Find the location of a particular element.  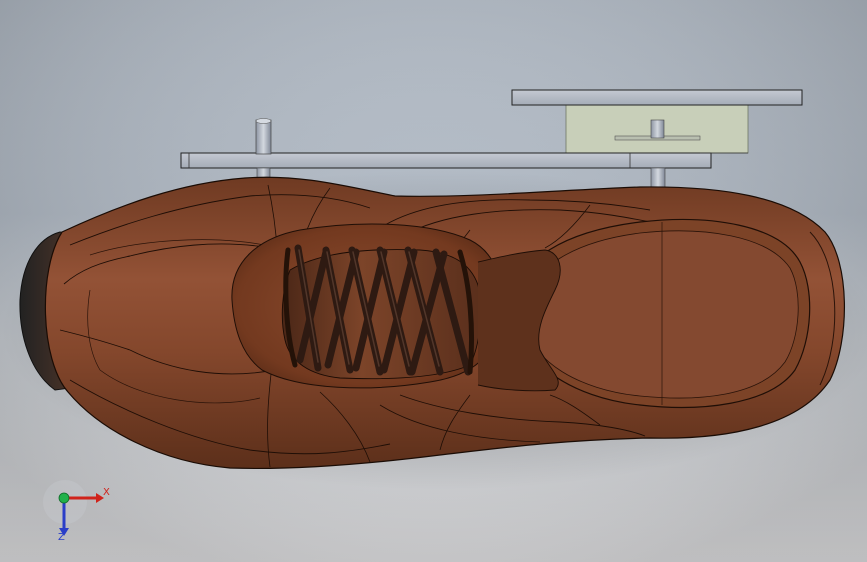

x-axis-label: X is located at coordinates (106, 492).